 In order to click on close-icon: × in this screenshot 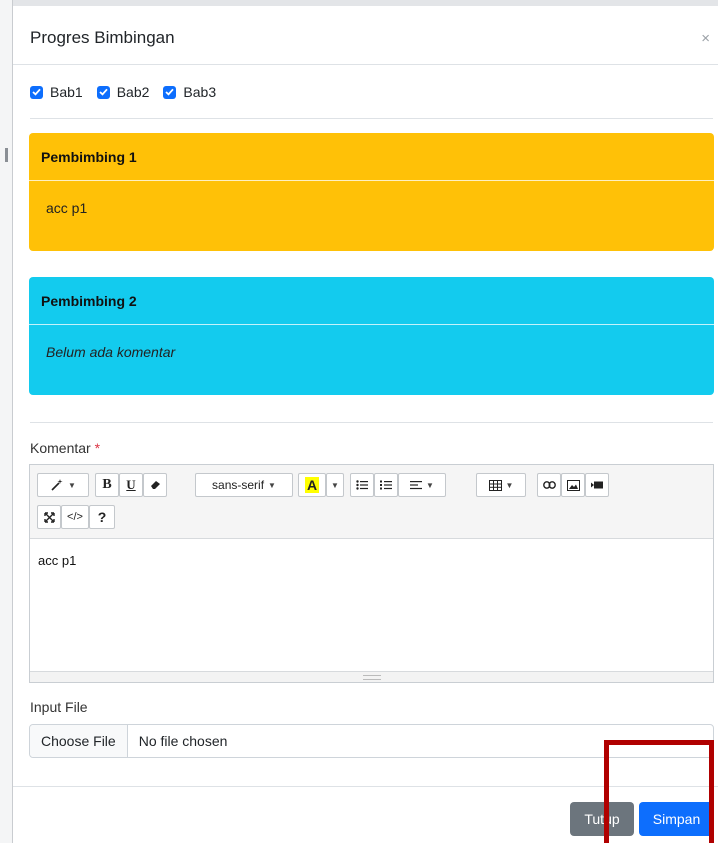, I will do `click(705, 38)`.